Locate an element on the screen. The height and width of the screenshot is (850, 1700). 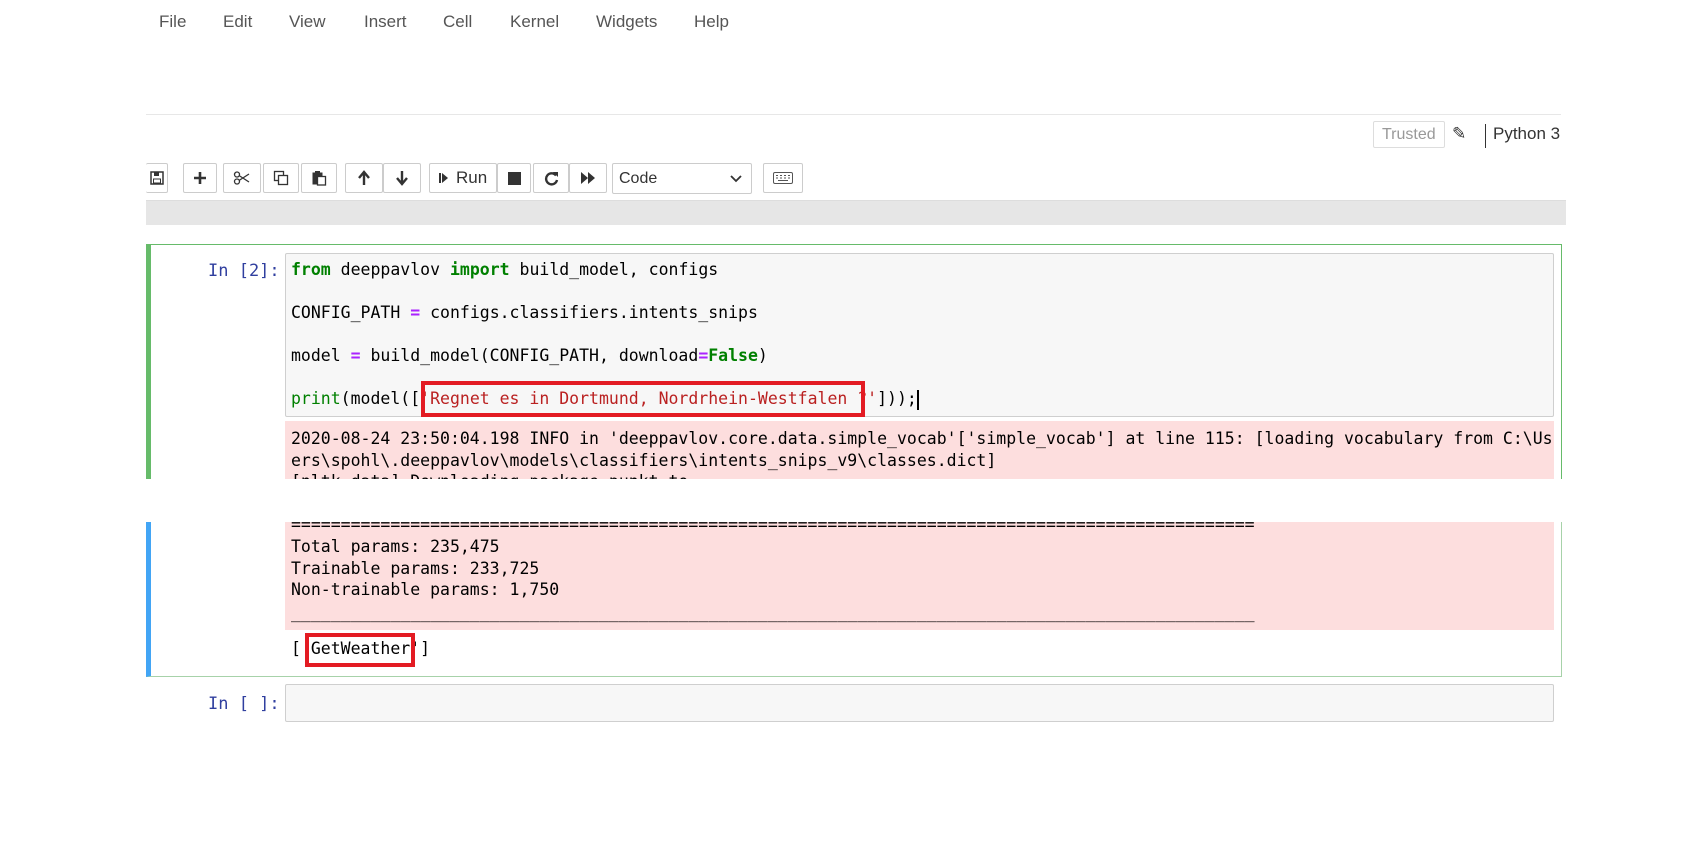
keyword: False is located at coordinates (733, 355).